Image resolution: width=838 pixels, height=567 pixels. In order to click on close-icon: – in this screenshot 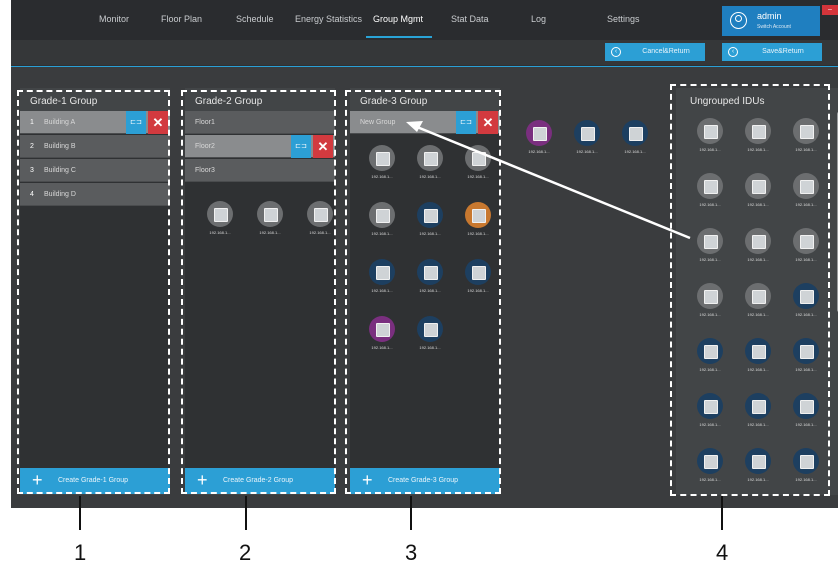, I will do `click(830, 10)`.